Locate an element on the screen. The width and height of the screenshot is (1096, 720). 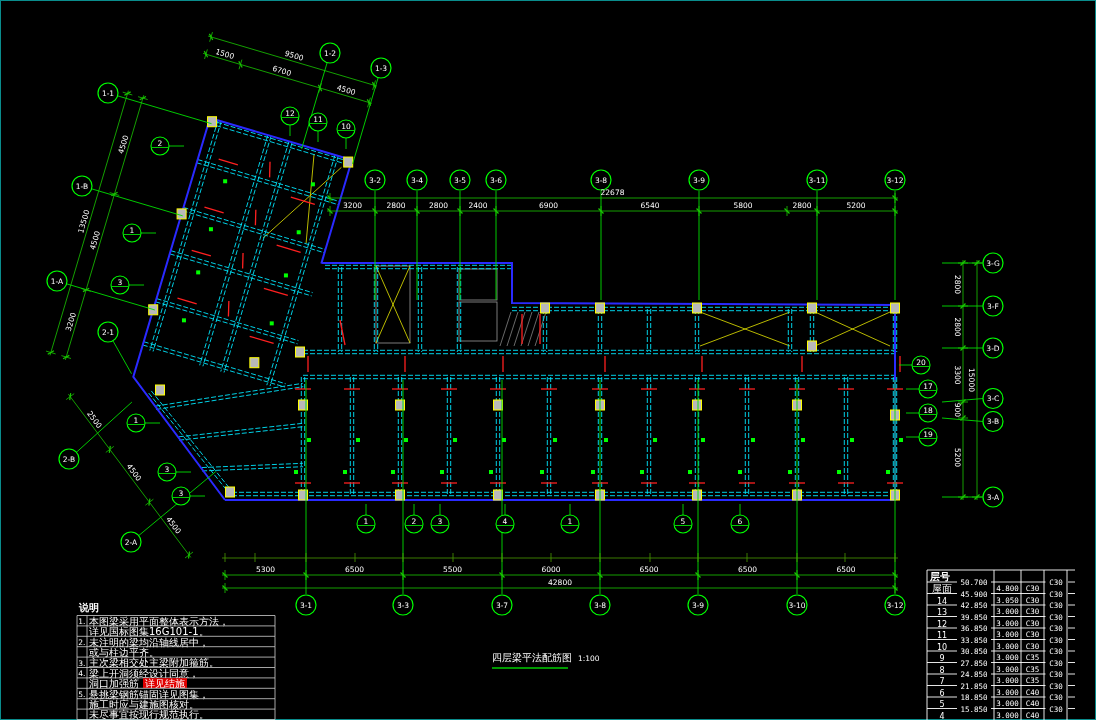
floor-label: 6 is located at coordinates (942, 693).